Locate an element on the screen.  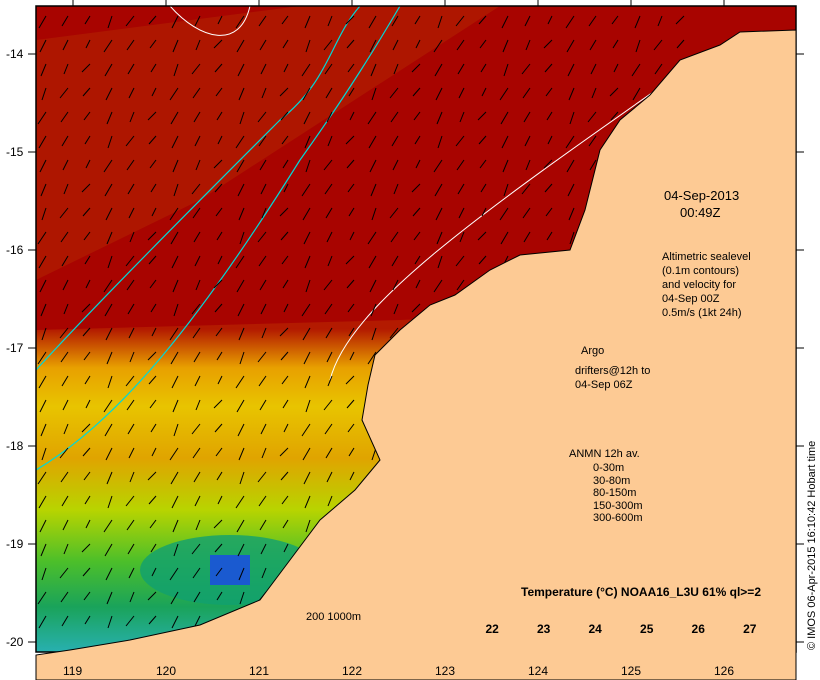
lat-tick-label: -19 is located at coordinates (15, 544).